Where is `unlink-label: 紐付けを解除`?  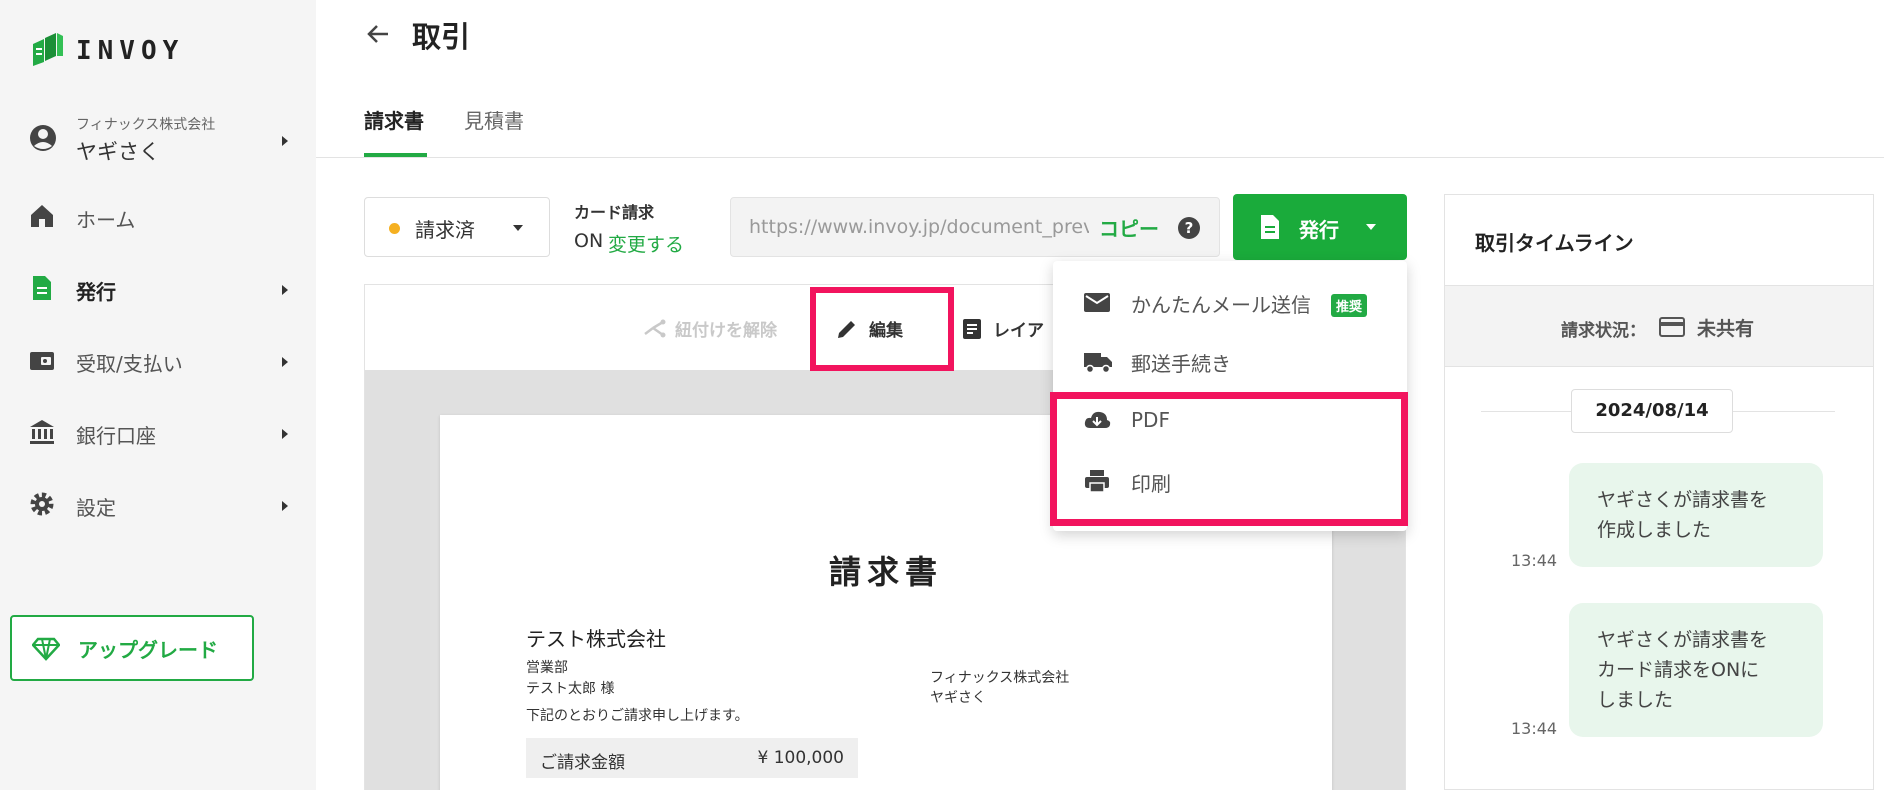 unlink-label: 紐付けを解除 is located at coordinates (726, 331).